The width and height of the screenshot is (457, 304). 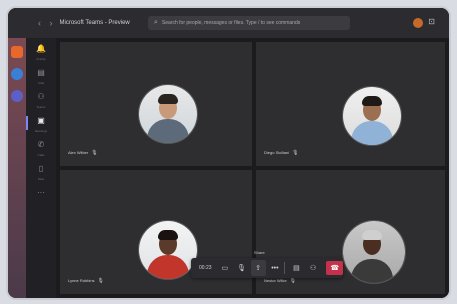 I want to click on rail-item-meetings: ▣ Meetings, so click(x=38, y=124).